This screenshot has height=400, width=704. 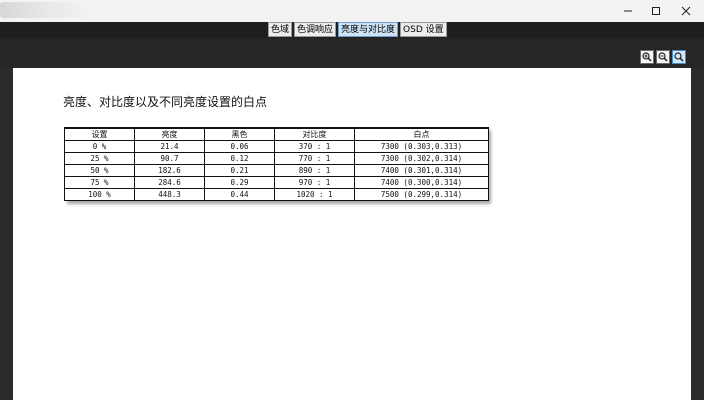 What do you see at coordinates (45, 10) in the screenshot?
I see `window-title-blurred` at bounding box center [45, 10].